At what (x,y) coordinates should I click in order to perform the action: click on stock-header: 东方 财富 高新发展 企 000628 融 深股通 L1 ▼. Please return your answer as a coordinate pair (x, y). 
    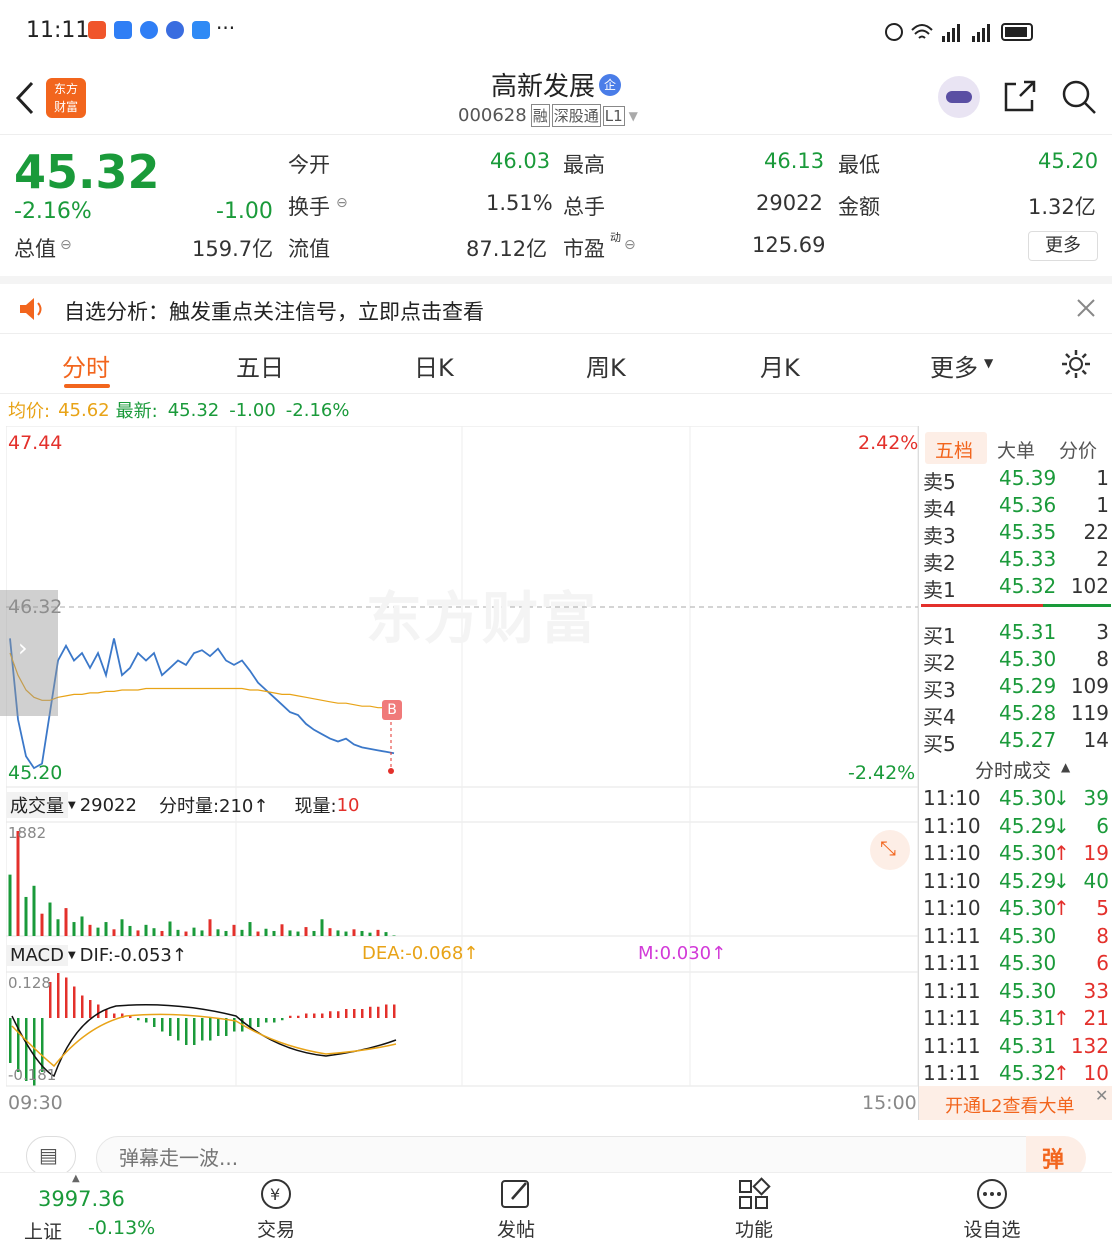
    Looking at the image, I should click on (556, 98).